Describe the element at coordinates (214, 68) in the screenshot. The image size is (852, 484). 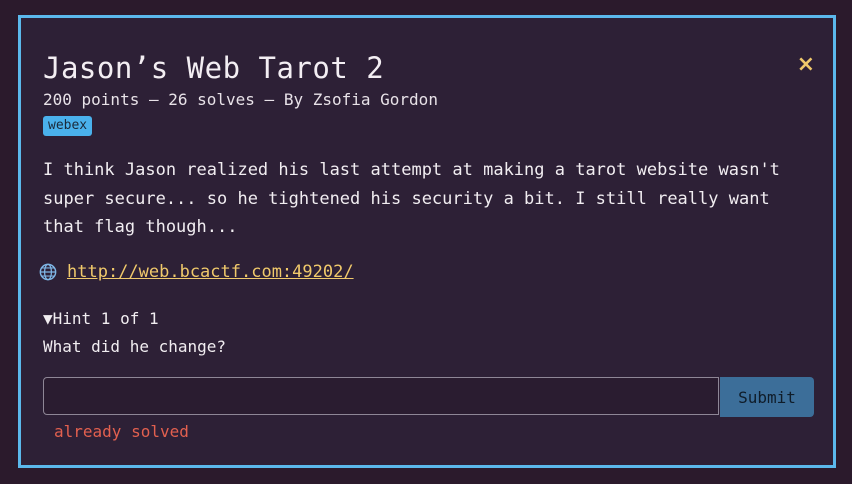
I see `challenge-title: Jason’s Web Tarot 2` at that location.